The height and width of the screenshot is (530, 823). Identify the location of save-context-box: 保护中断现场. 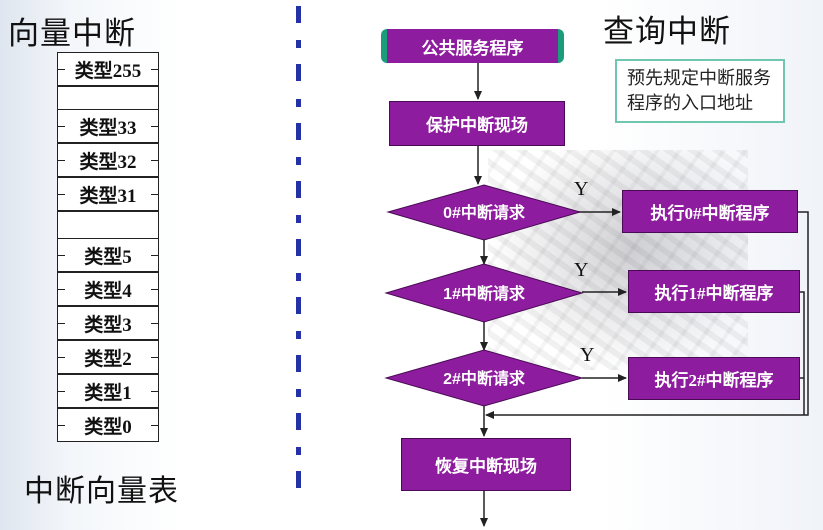
(477, 123).